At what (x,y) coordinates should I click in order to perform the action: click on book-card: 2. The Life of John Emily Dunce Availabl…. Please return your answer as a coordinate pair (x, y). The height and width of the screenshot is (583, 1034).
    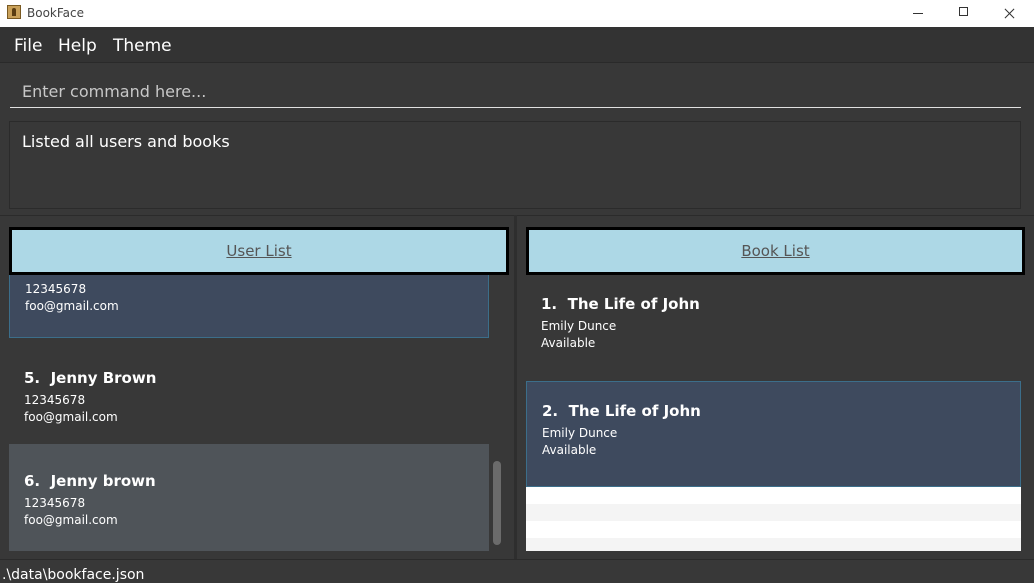
    Looking at the image, I should click on (773, 434).